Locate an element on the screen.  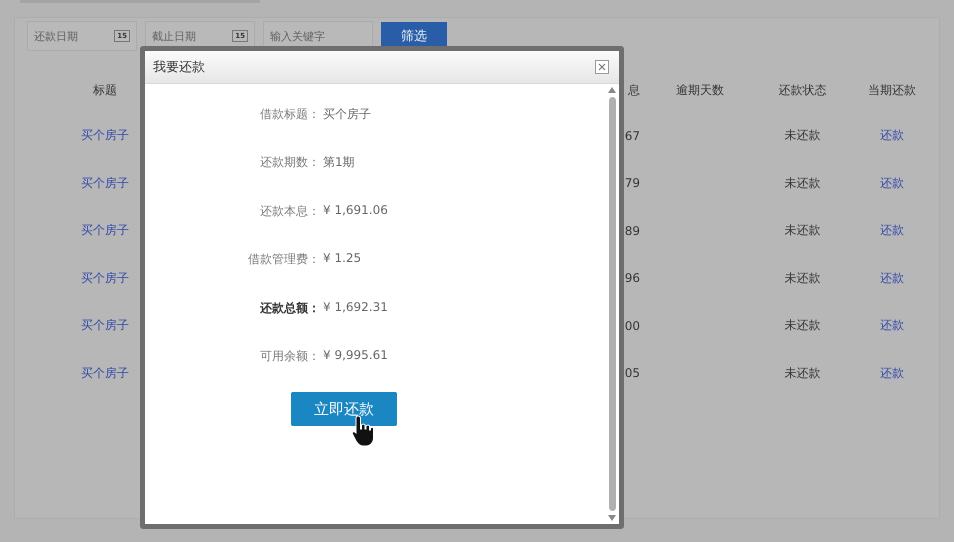
column-header: 息 is located at coordinates (634, 90).